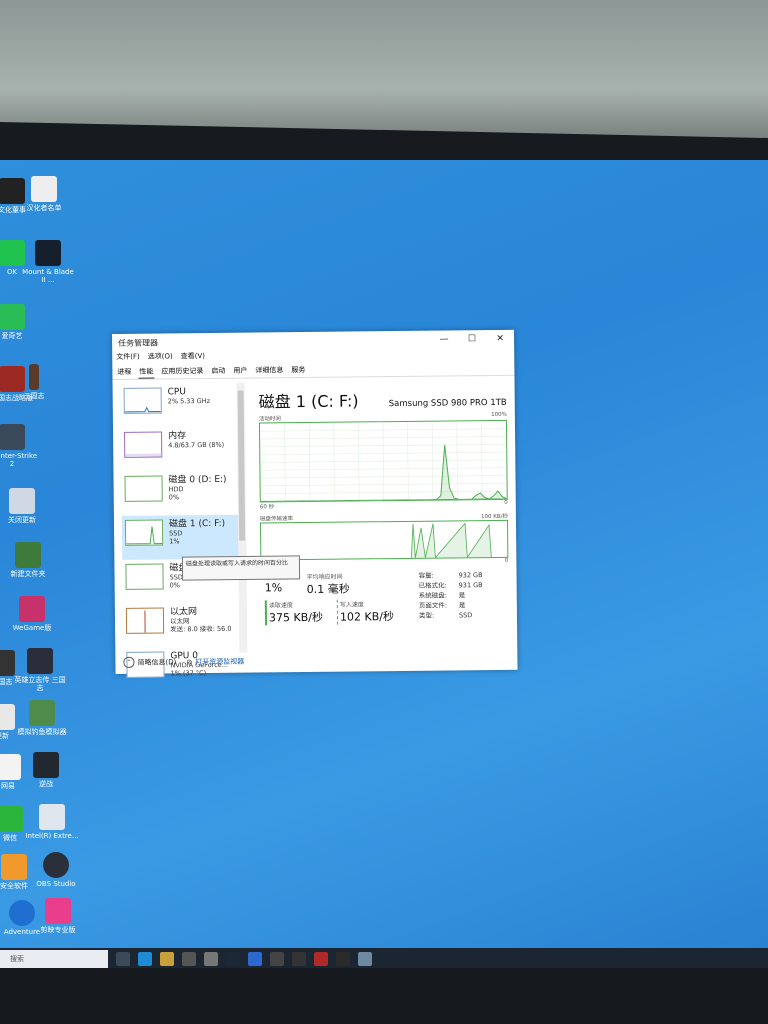 The width and height of the screenshot is (768, 1024). Describe the element at coordinates (269, 419) in the screenshot. I see `graph-label: 活动时间` at that location.